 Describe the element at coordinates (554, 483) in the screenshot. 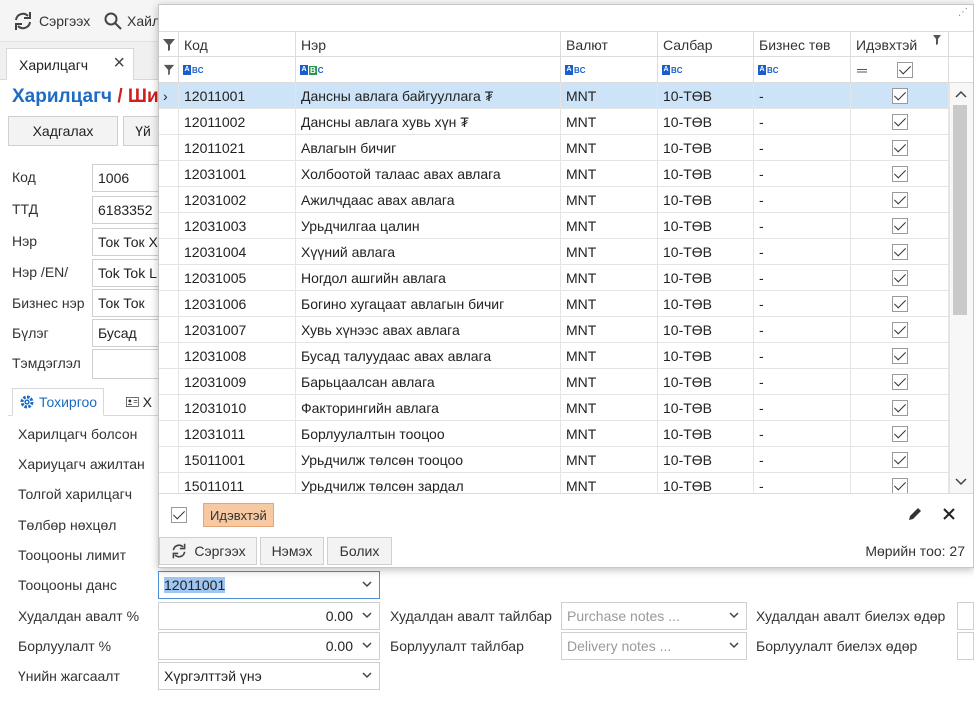

I see `table-row: 15011011 Урьдчилж төлсөн зардал MNT 10-ТӨВ -` at that location.